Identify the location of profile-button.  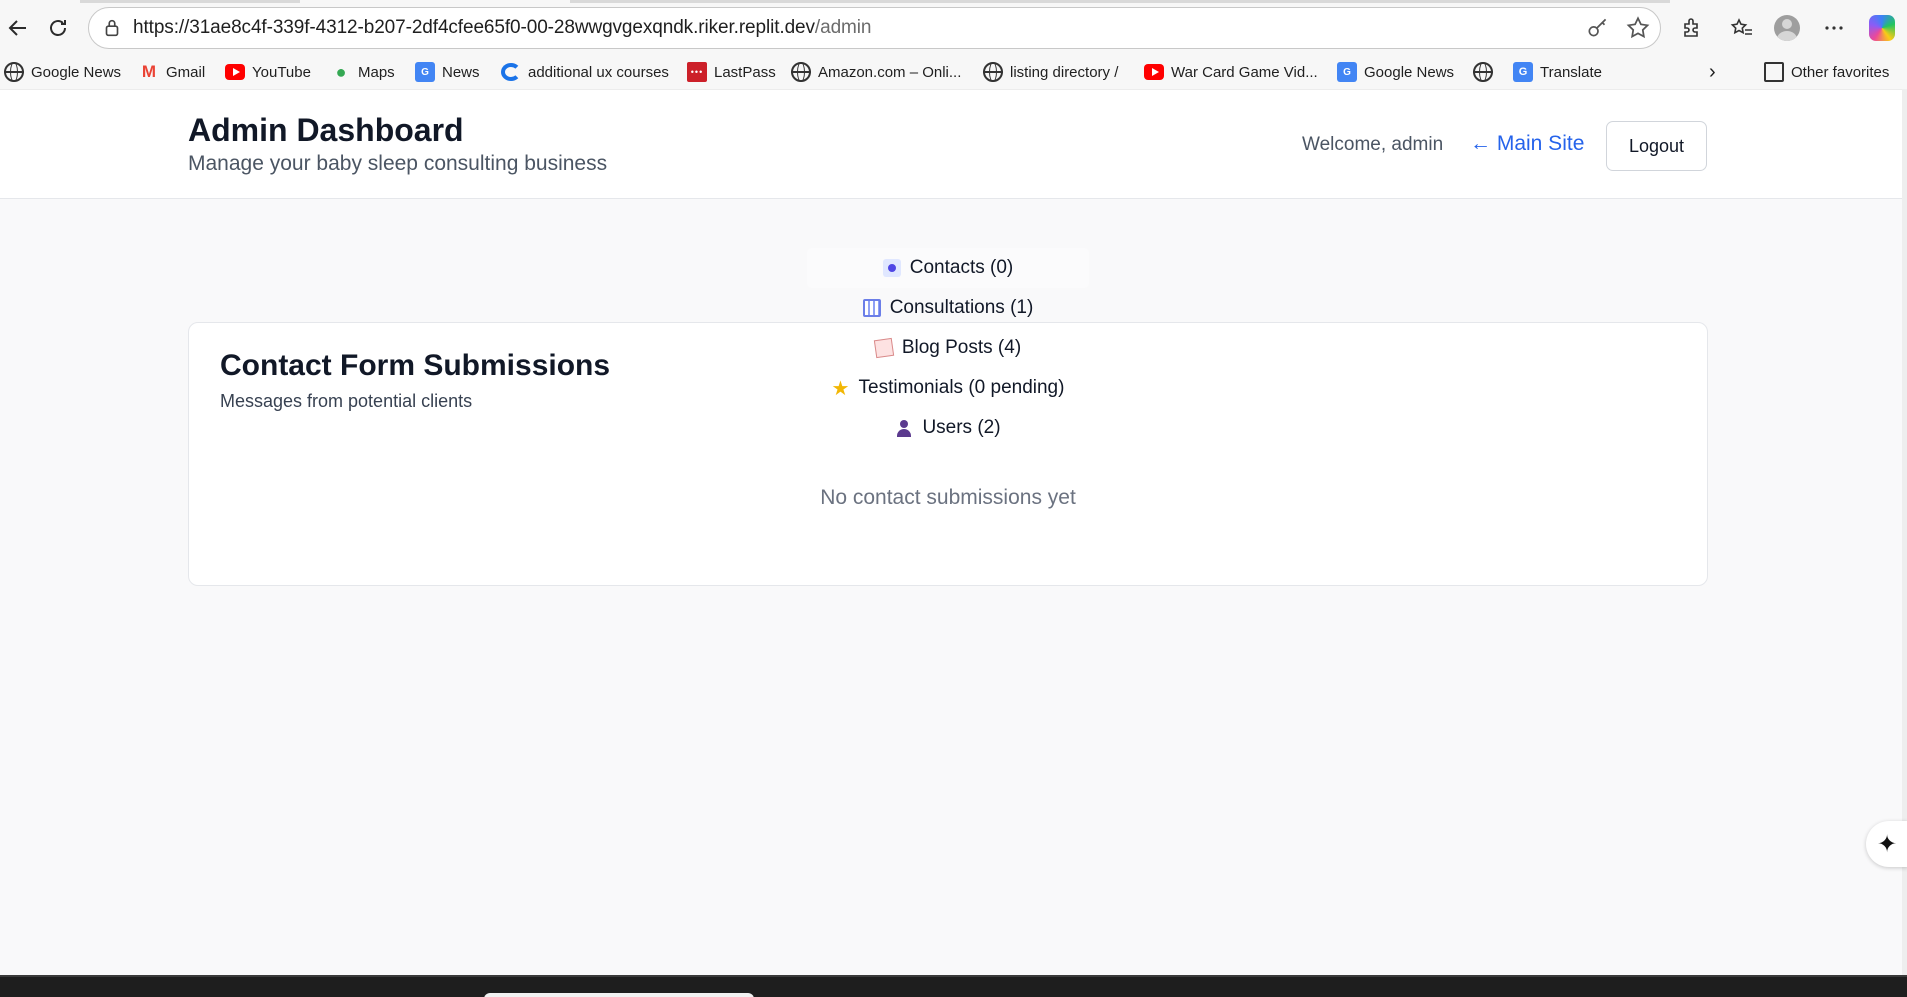
(1787, 28).